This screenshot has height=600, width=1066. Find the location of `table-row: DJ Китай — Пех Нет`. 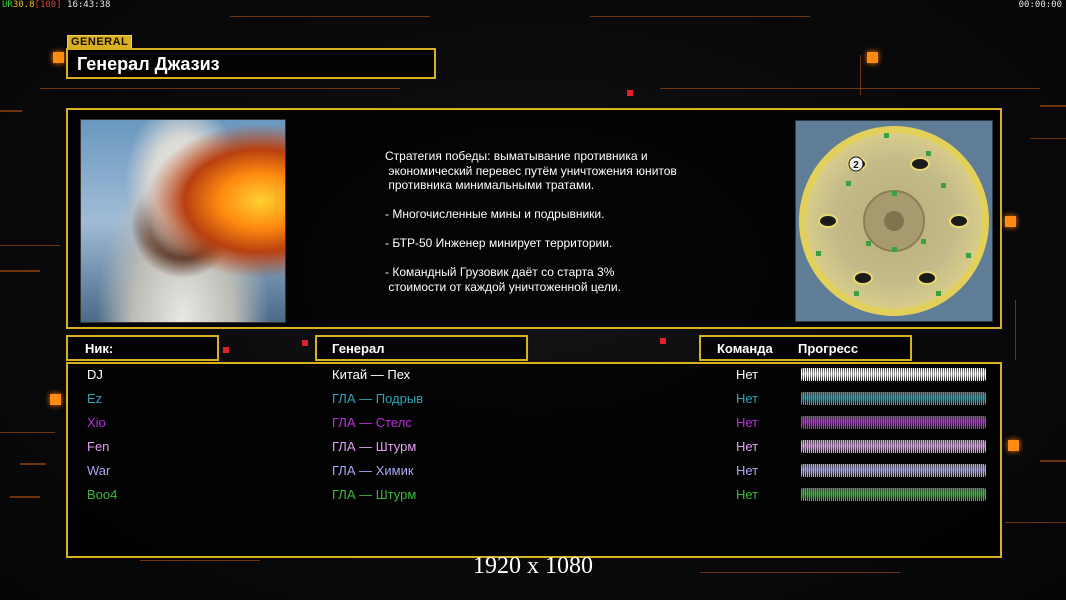

table-row: DJ Китай — Пех Нет is located at coordinates (536, 376).